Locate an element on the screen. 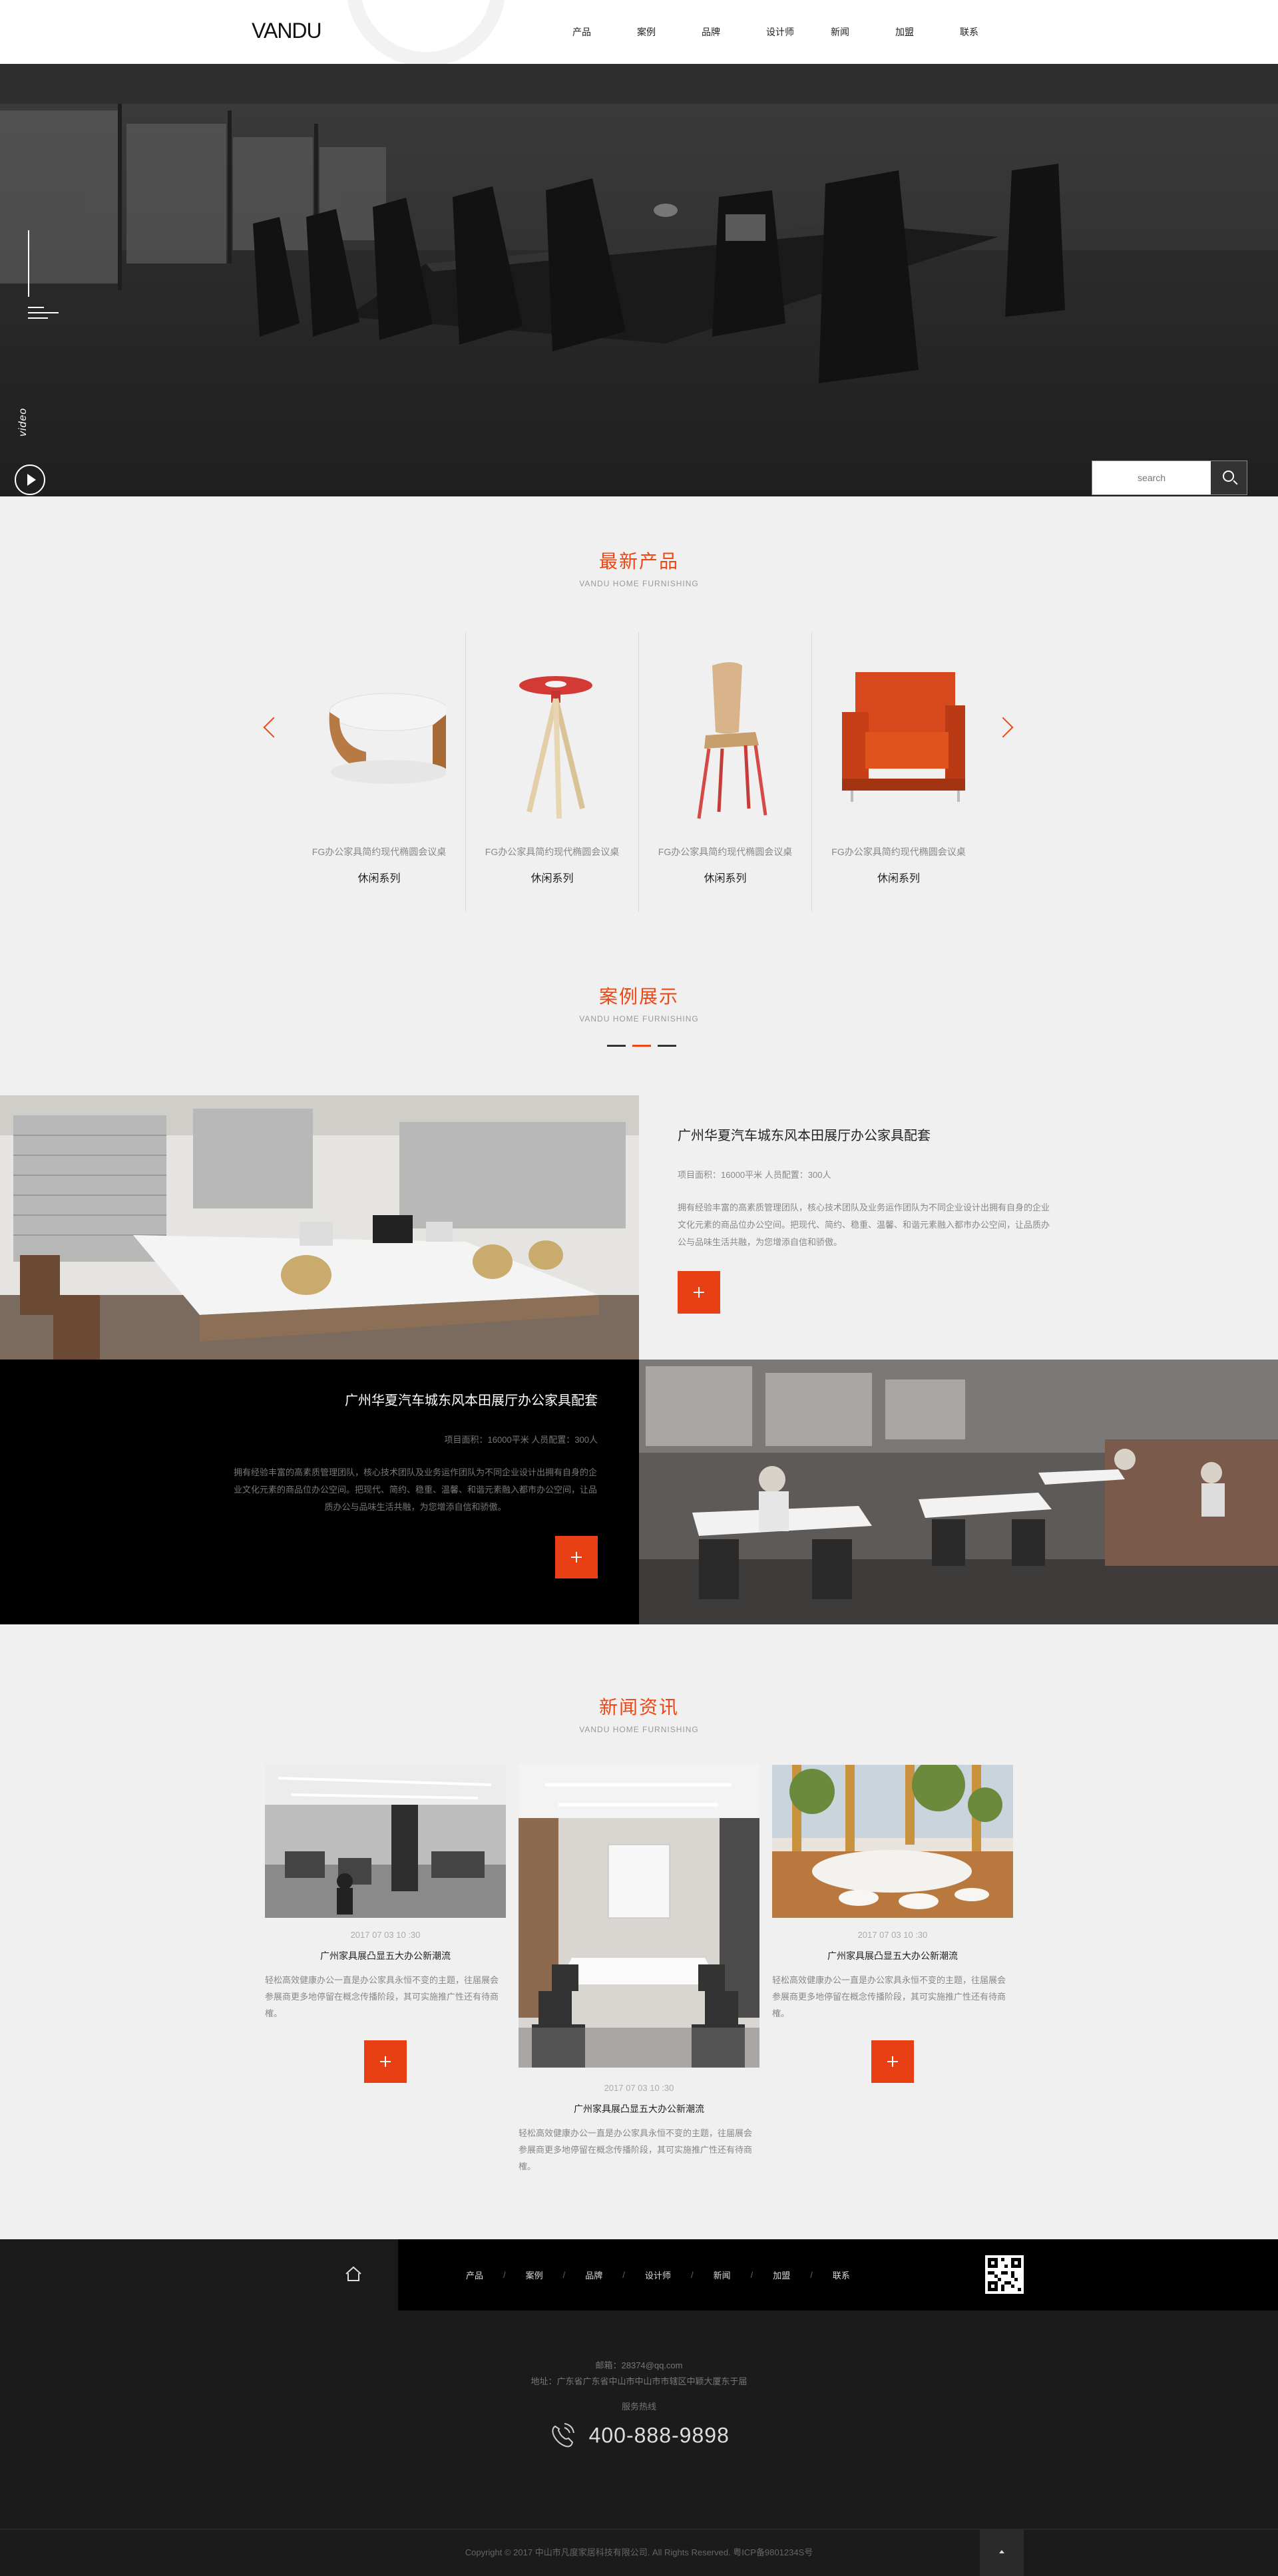 This screenshot has width=1278, height=2576. home-icon is located at coordinates (354, 2274).